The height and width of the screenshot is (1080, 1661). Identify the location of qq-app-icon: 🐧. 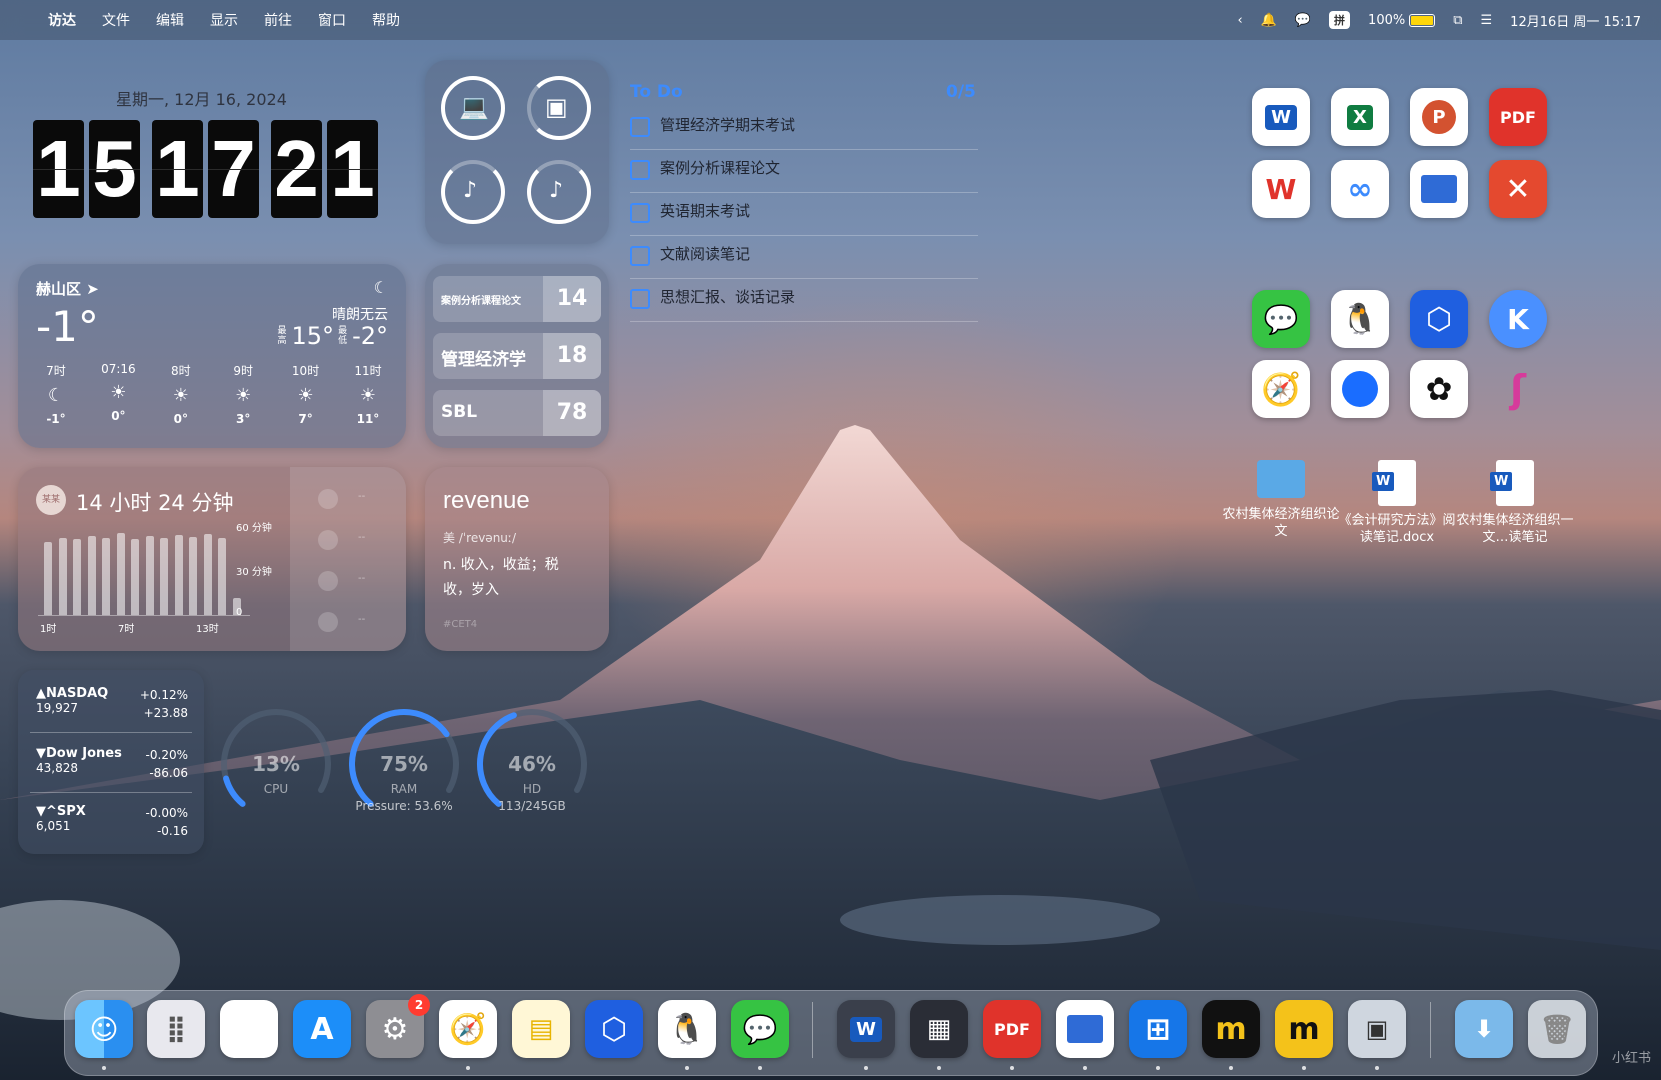
(1360, 319).